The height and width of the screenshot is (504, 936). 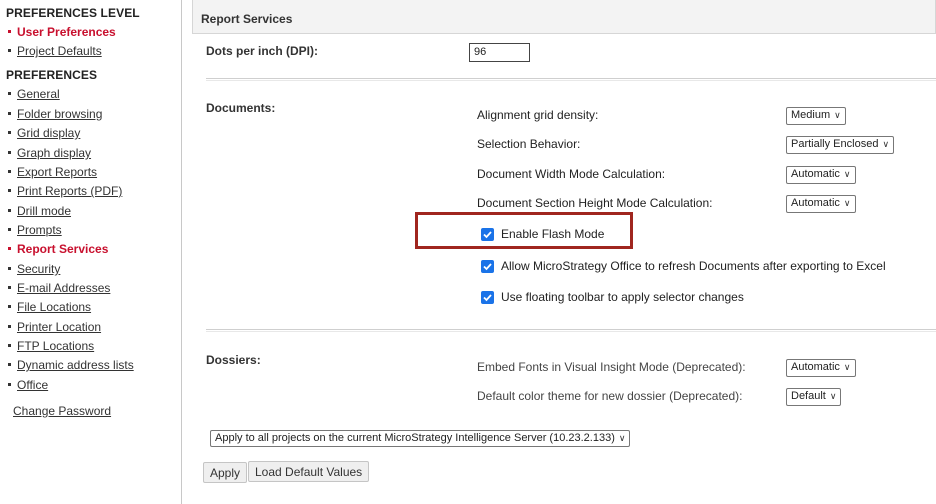 What do you see at coordinates (59, 327) in the screenshot?
I see `sidebar-item-label: Printer Location` at bounding box center [59, 327].